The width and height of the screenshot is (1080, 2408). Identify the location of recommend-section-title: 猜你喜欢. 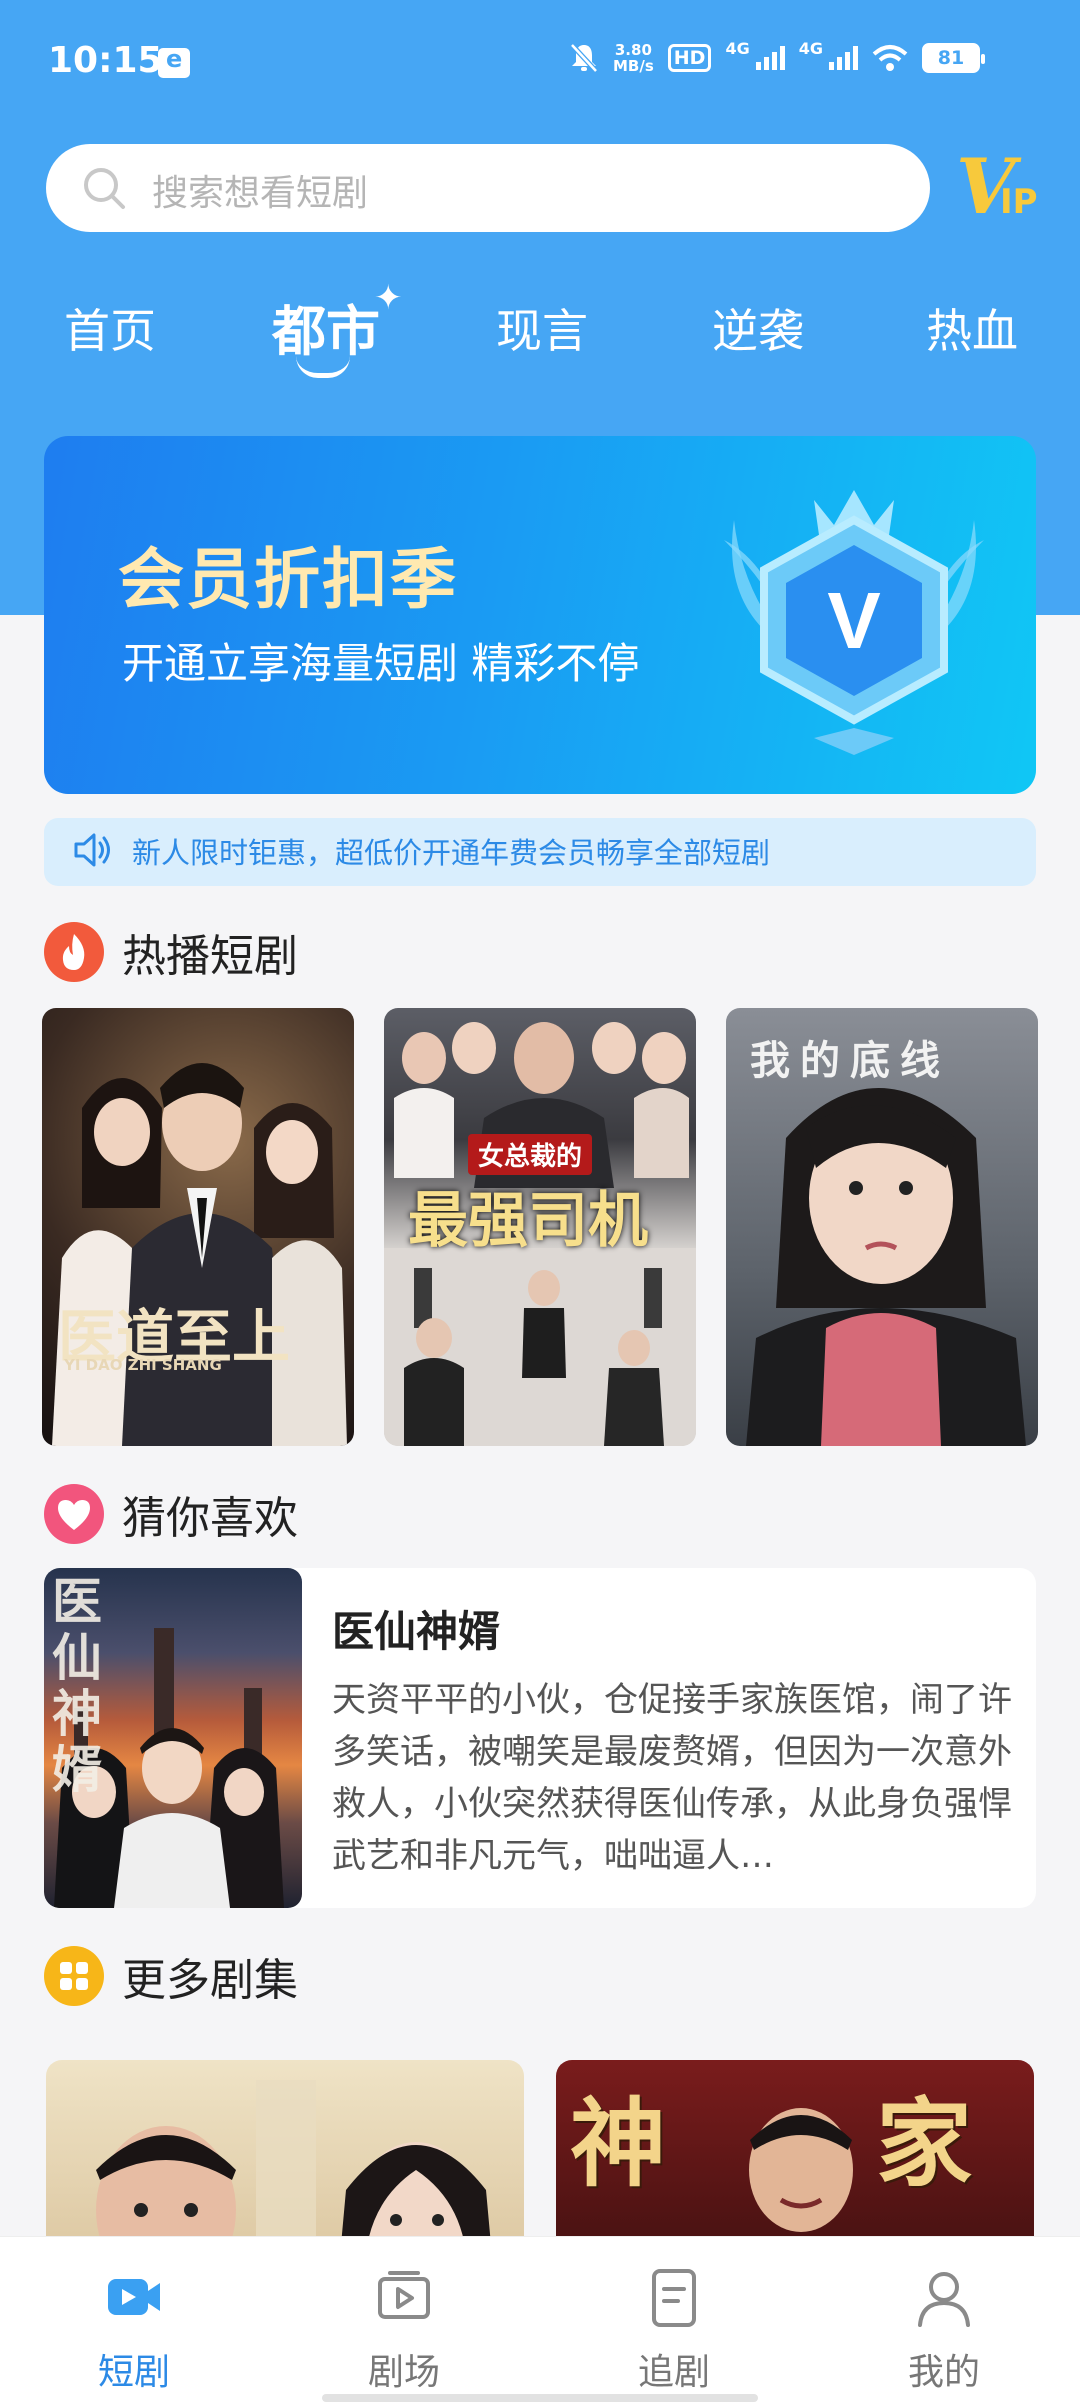
(210, 1518).